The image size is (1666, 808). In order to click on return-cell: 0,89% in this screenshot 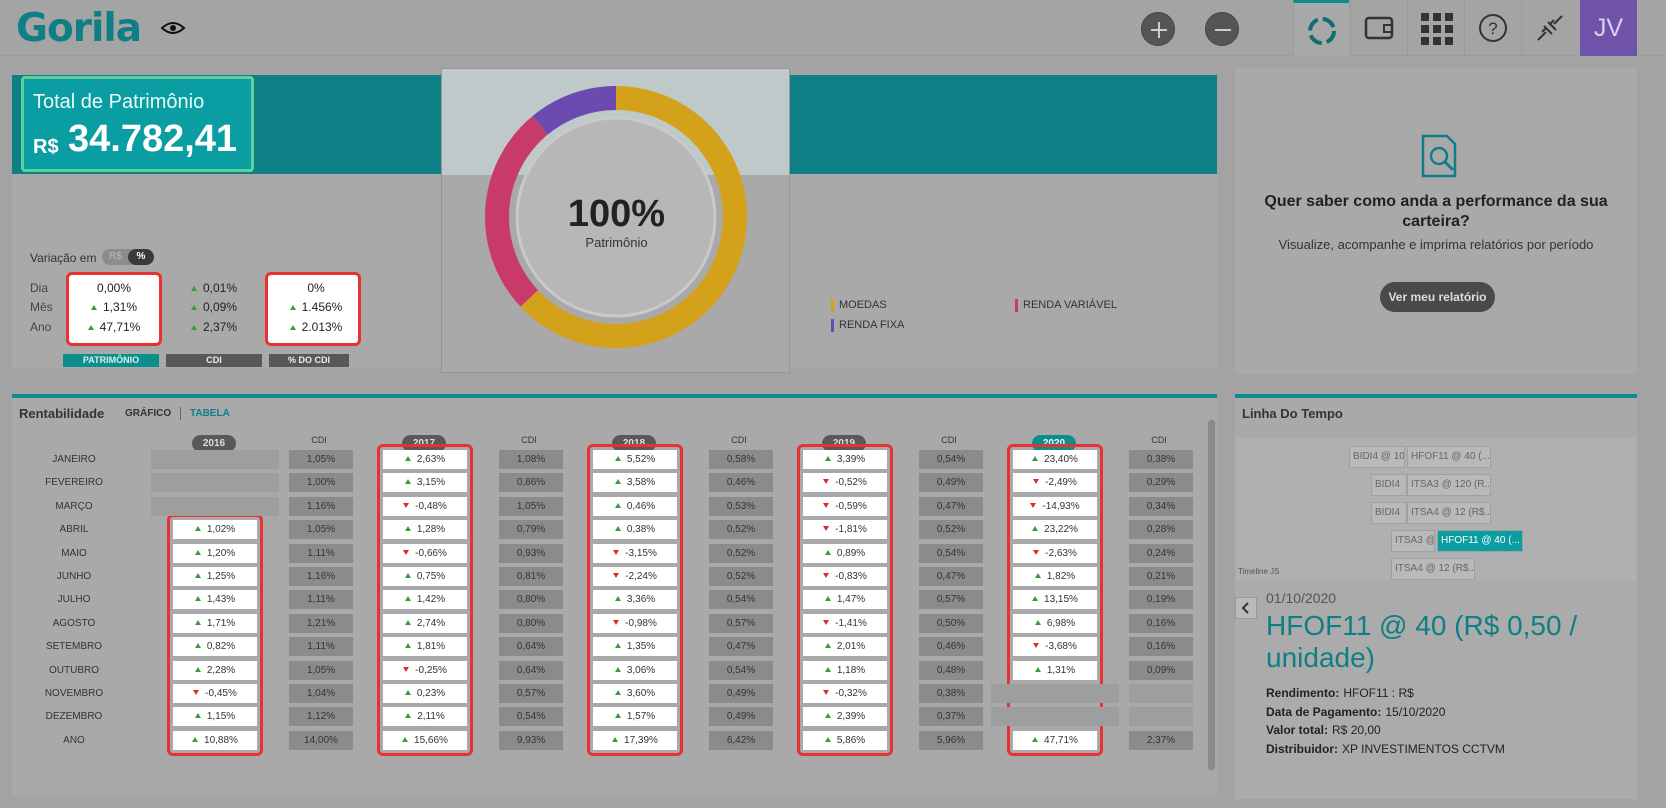, I will do `click(845, 553)`.